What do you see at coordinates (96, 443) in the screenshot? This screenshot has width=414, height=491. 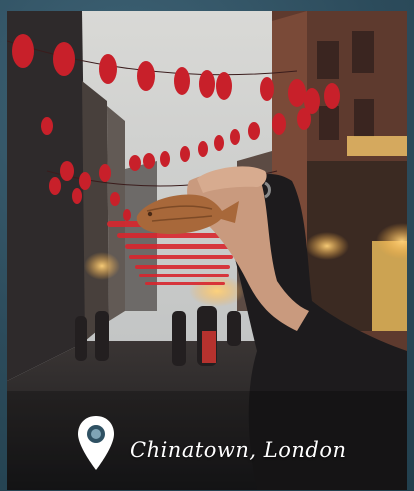 I see `location-pin-icon` at bounding box center [96, 443].